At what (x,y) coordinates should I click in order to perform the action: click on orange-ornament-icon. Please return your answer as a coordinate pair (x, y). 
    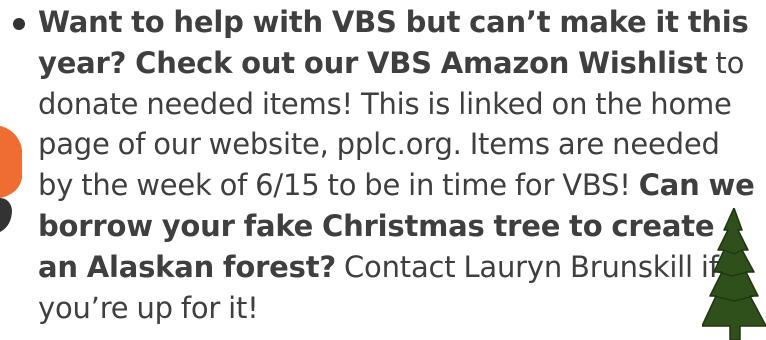
    Looking at the image, I should click on (11, 179).